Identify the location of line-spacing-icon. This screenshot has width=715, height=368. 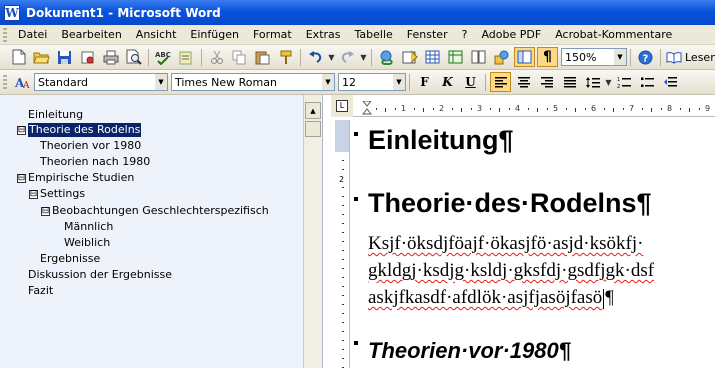
(592, 82).